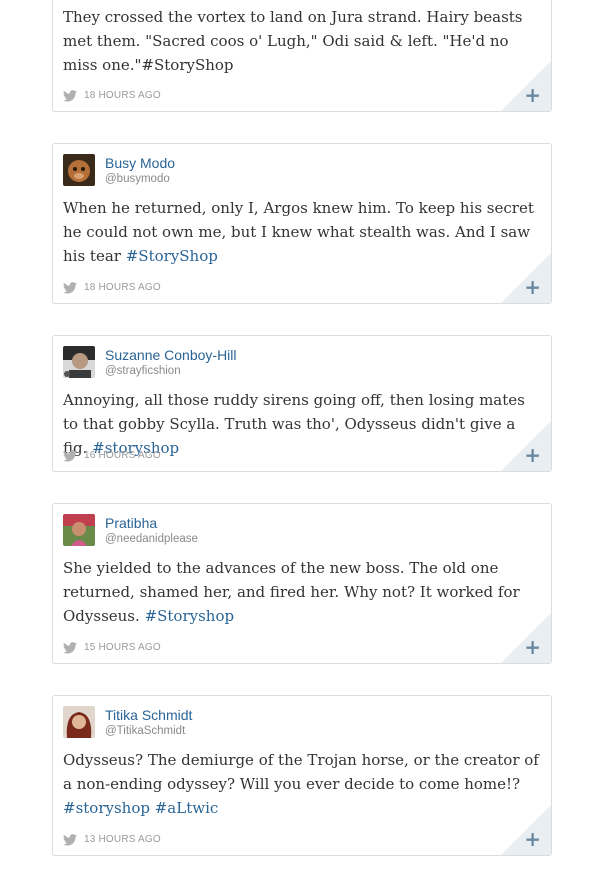 The height and width of the screenshot is (873, 590). I want to click on author-name: Suzanne Conboy-Hill, so click(171, 355).